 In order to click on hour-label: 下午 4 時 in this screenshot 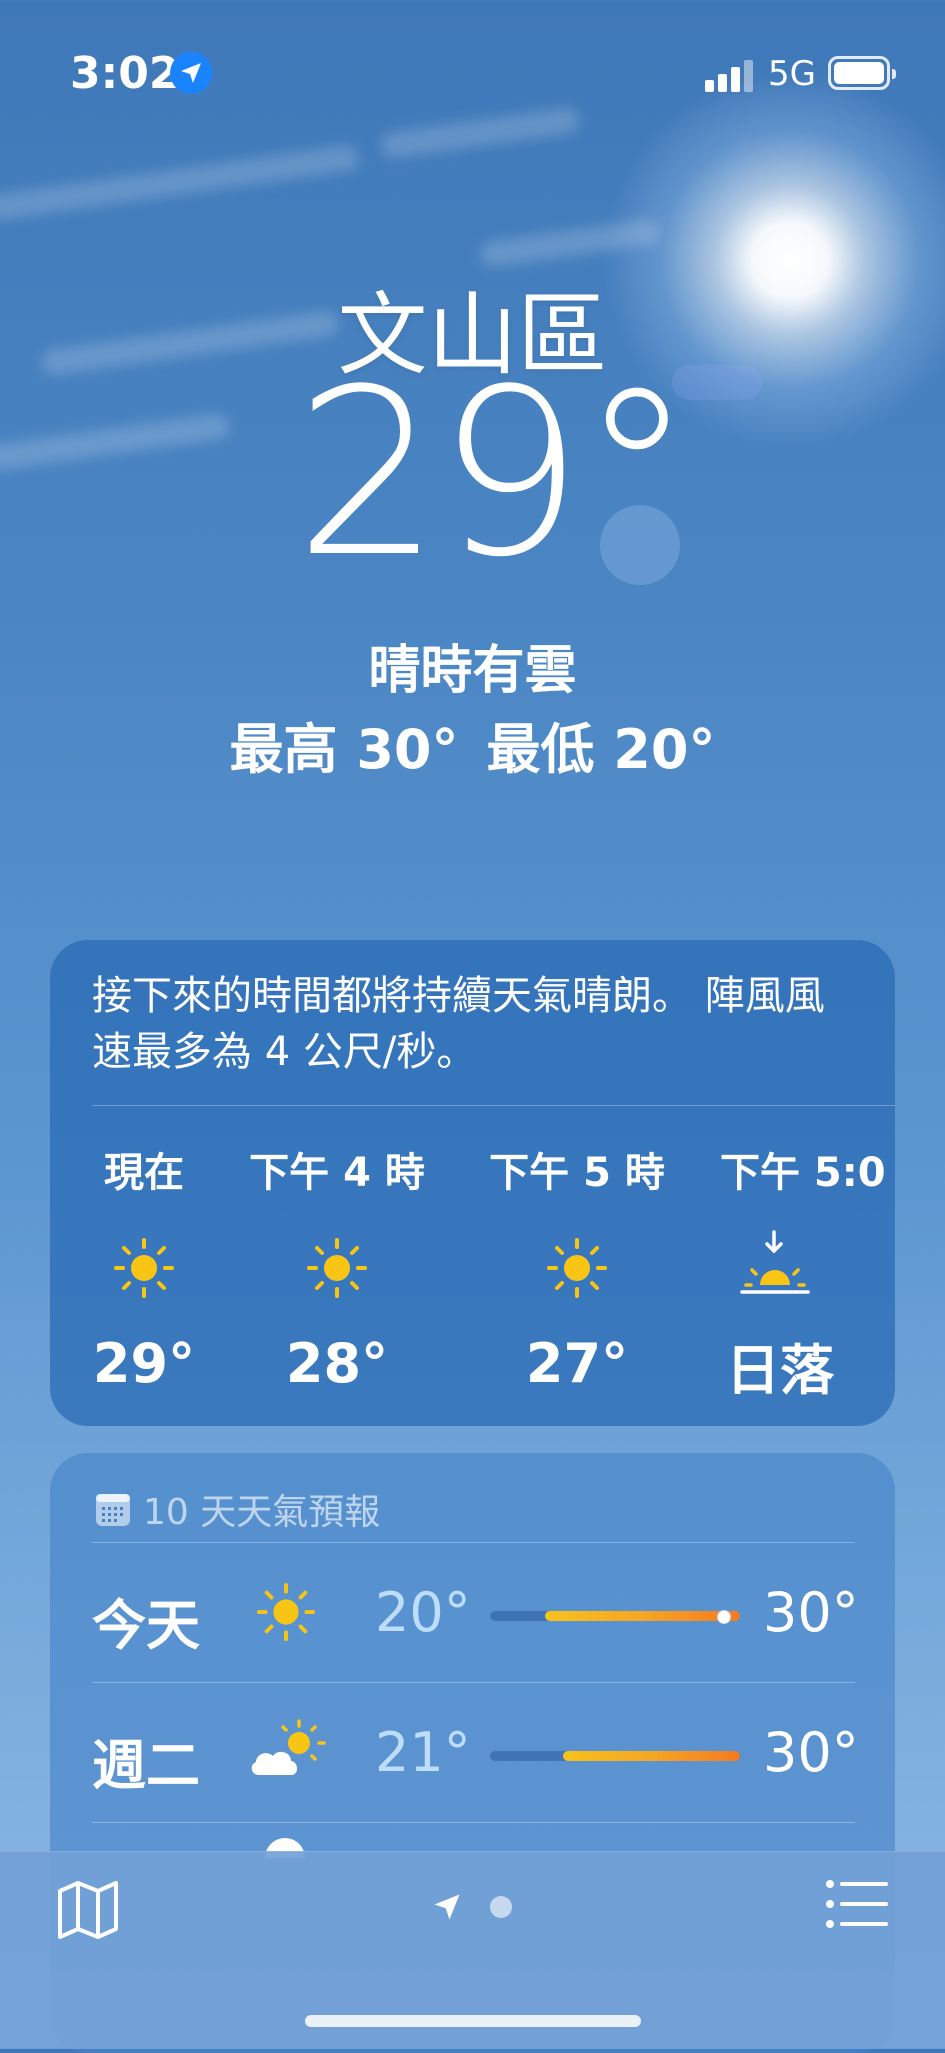, I will do `click(337, 1173)`.